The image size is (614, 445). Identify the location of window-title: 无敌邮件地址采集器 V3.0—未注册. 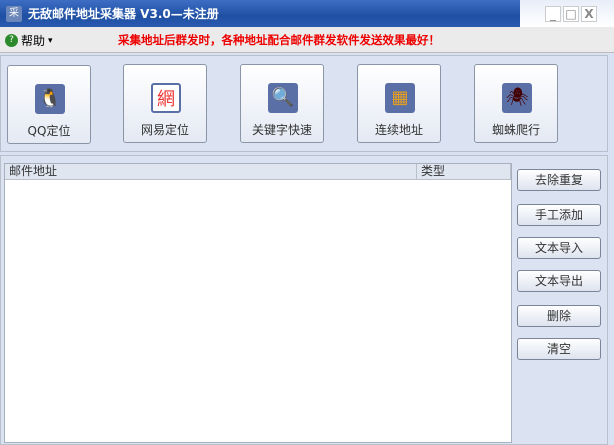
(123, 14).